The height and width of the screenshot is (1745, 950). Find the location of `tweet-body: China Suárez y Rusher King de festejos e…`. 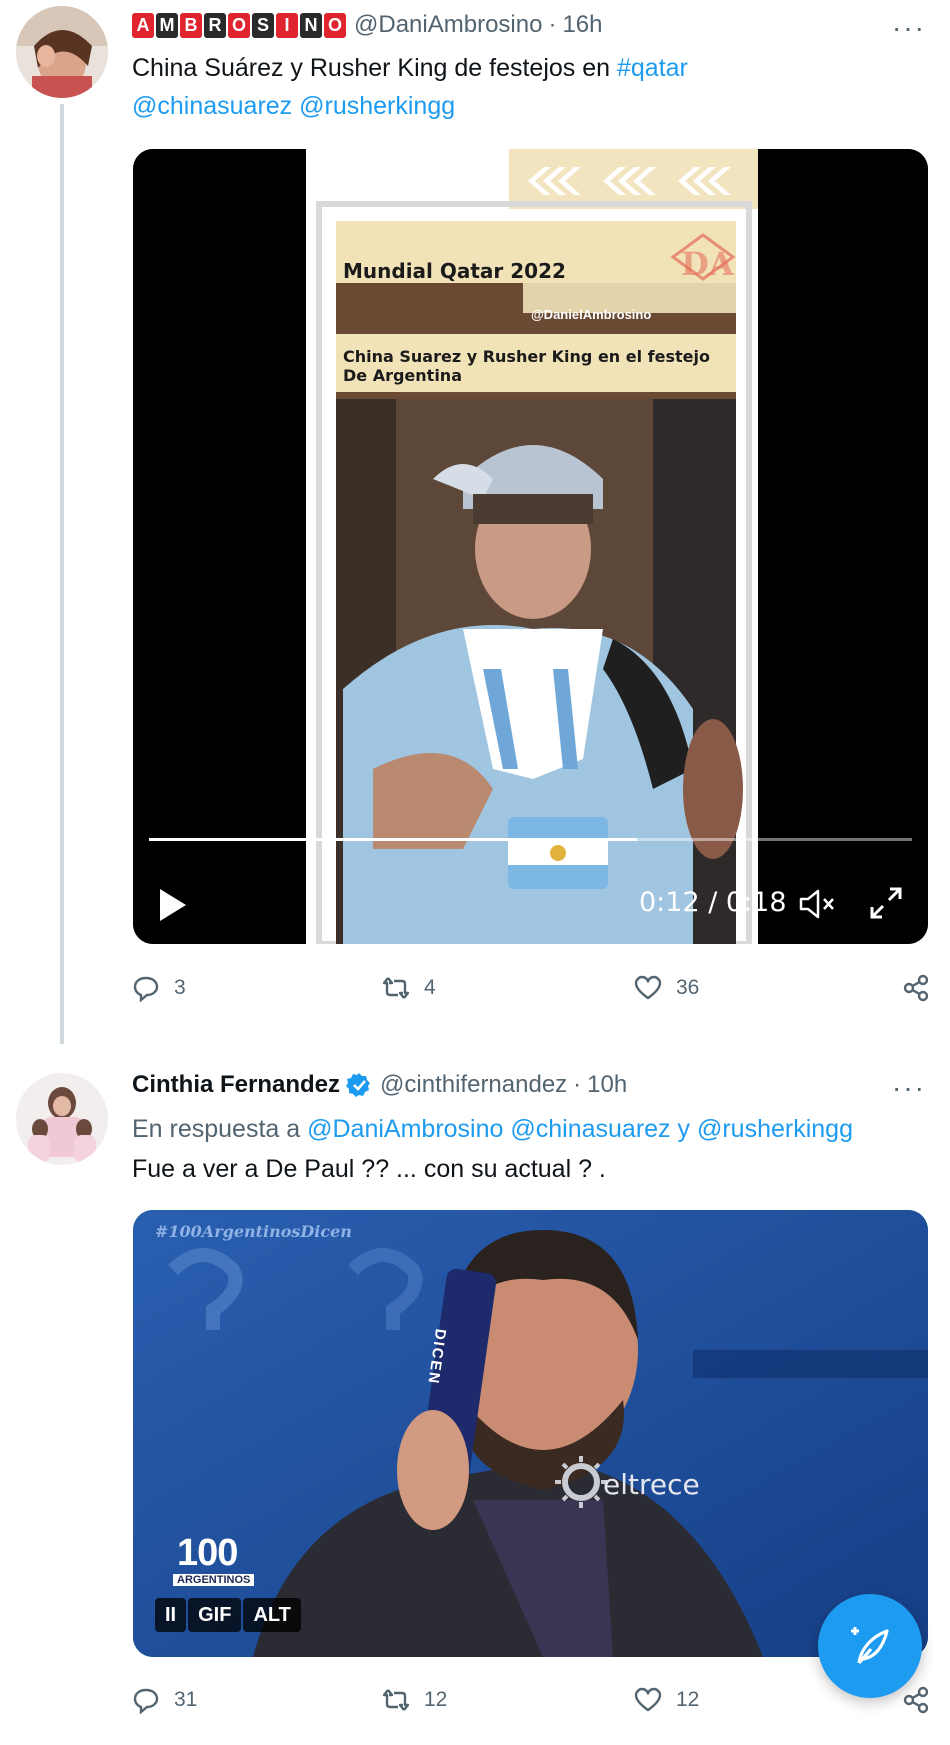

tweet-body: China Suárez y Rusher King de festejos e… is located at coordinates (374, 68).